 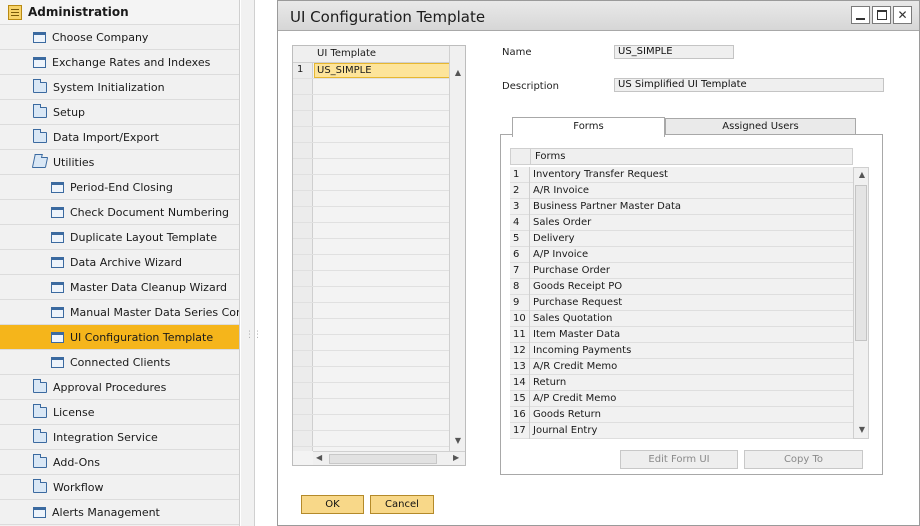 I want to click on panel-splitter: ⋮⋮, so click(x=251, y=263).